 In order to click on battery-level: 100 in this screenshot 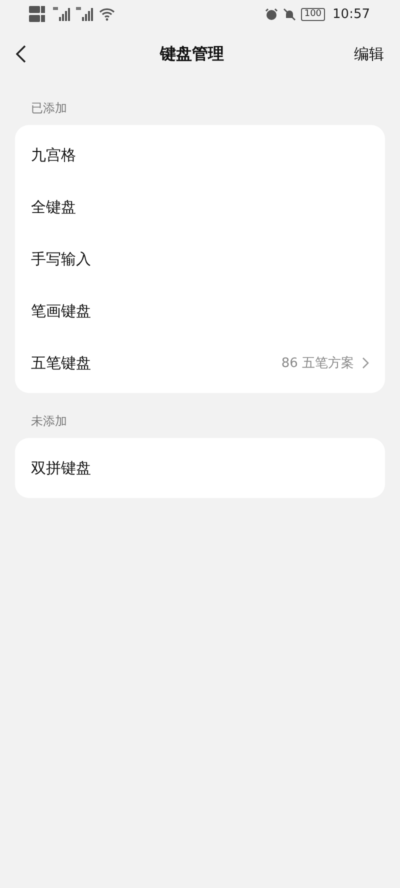, I will do `click(313, 14)`.